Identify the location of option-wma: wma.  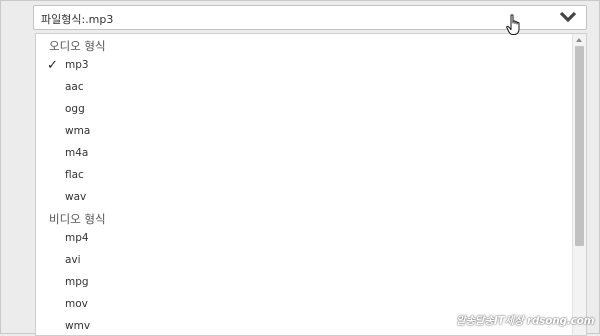
(304, 132).